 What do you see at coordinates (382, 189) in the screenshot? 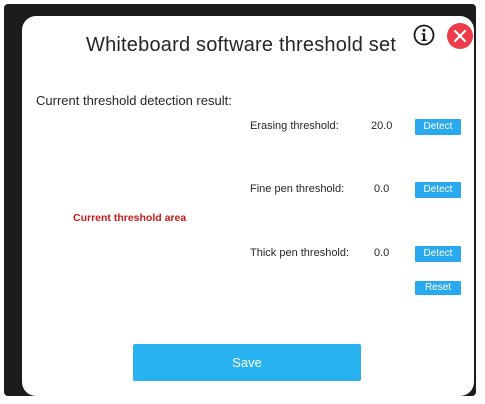
I see `fine-pen-threshold-value: 0.0` at bounding box center [382, 189].